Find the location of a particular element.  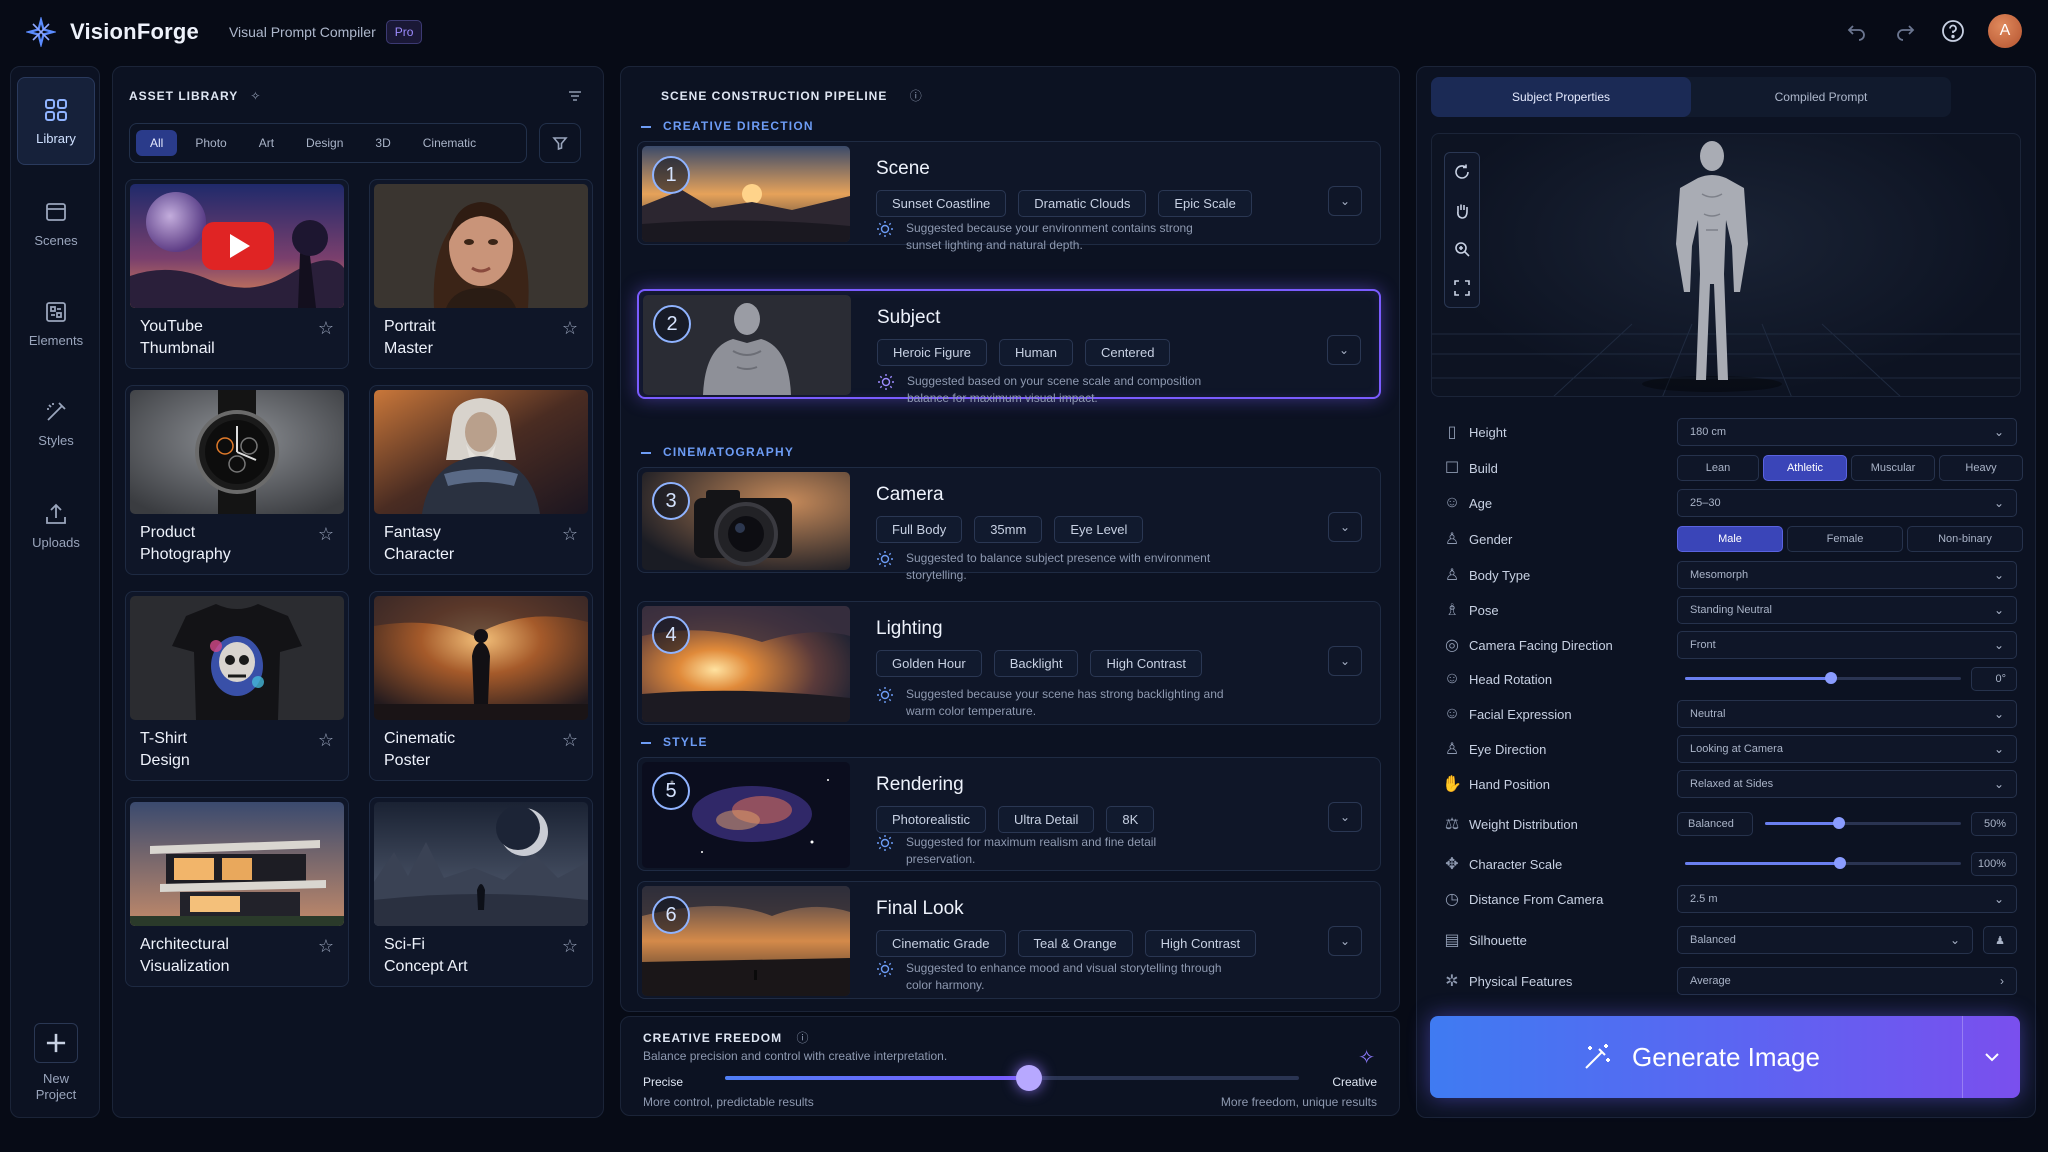

asset-card-architectural-visualization: Architectural Visualization ☆ is located at coordinates (237, 892).